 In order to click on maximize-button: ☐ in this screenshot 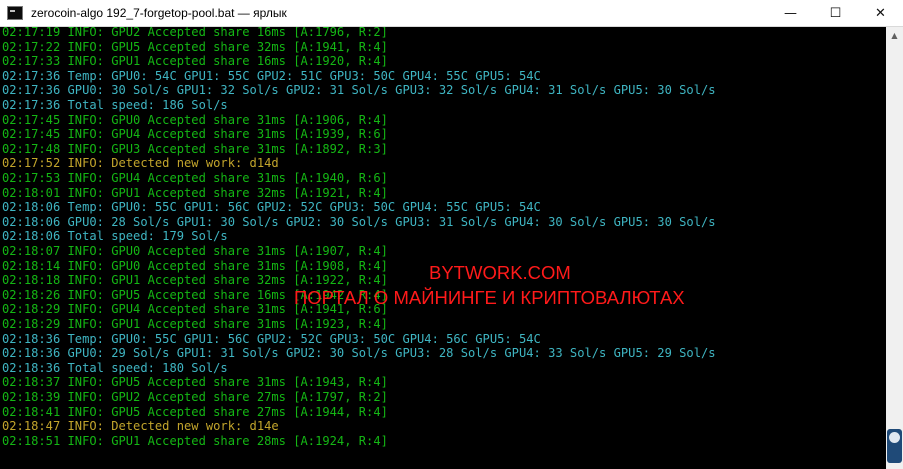, I will do `click(835, 13)`.